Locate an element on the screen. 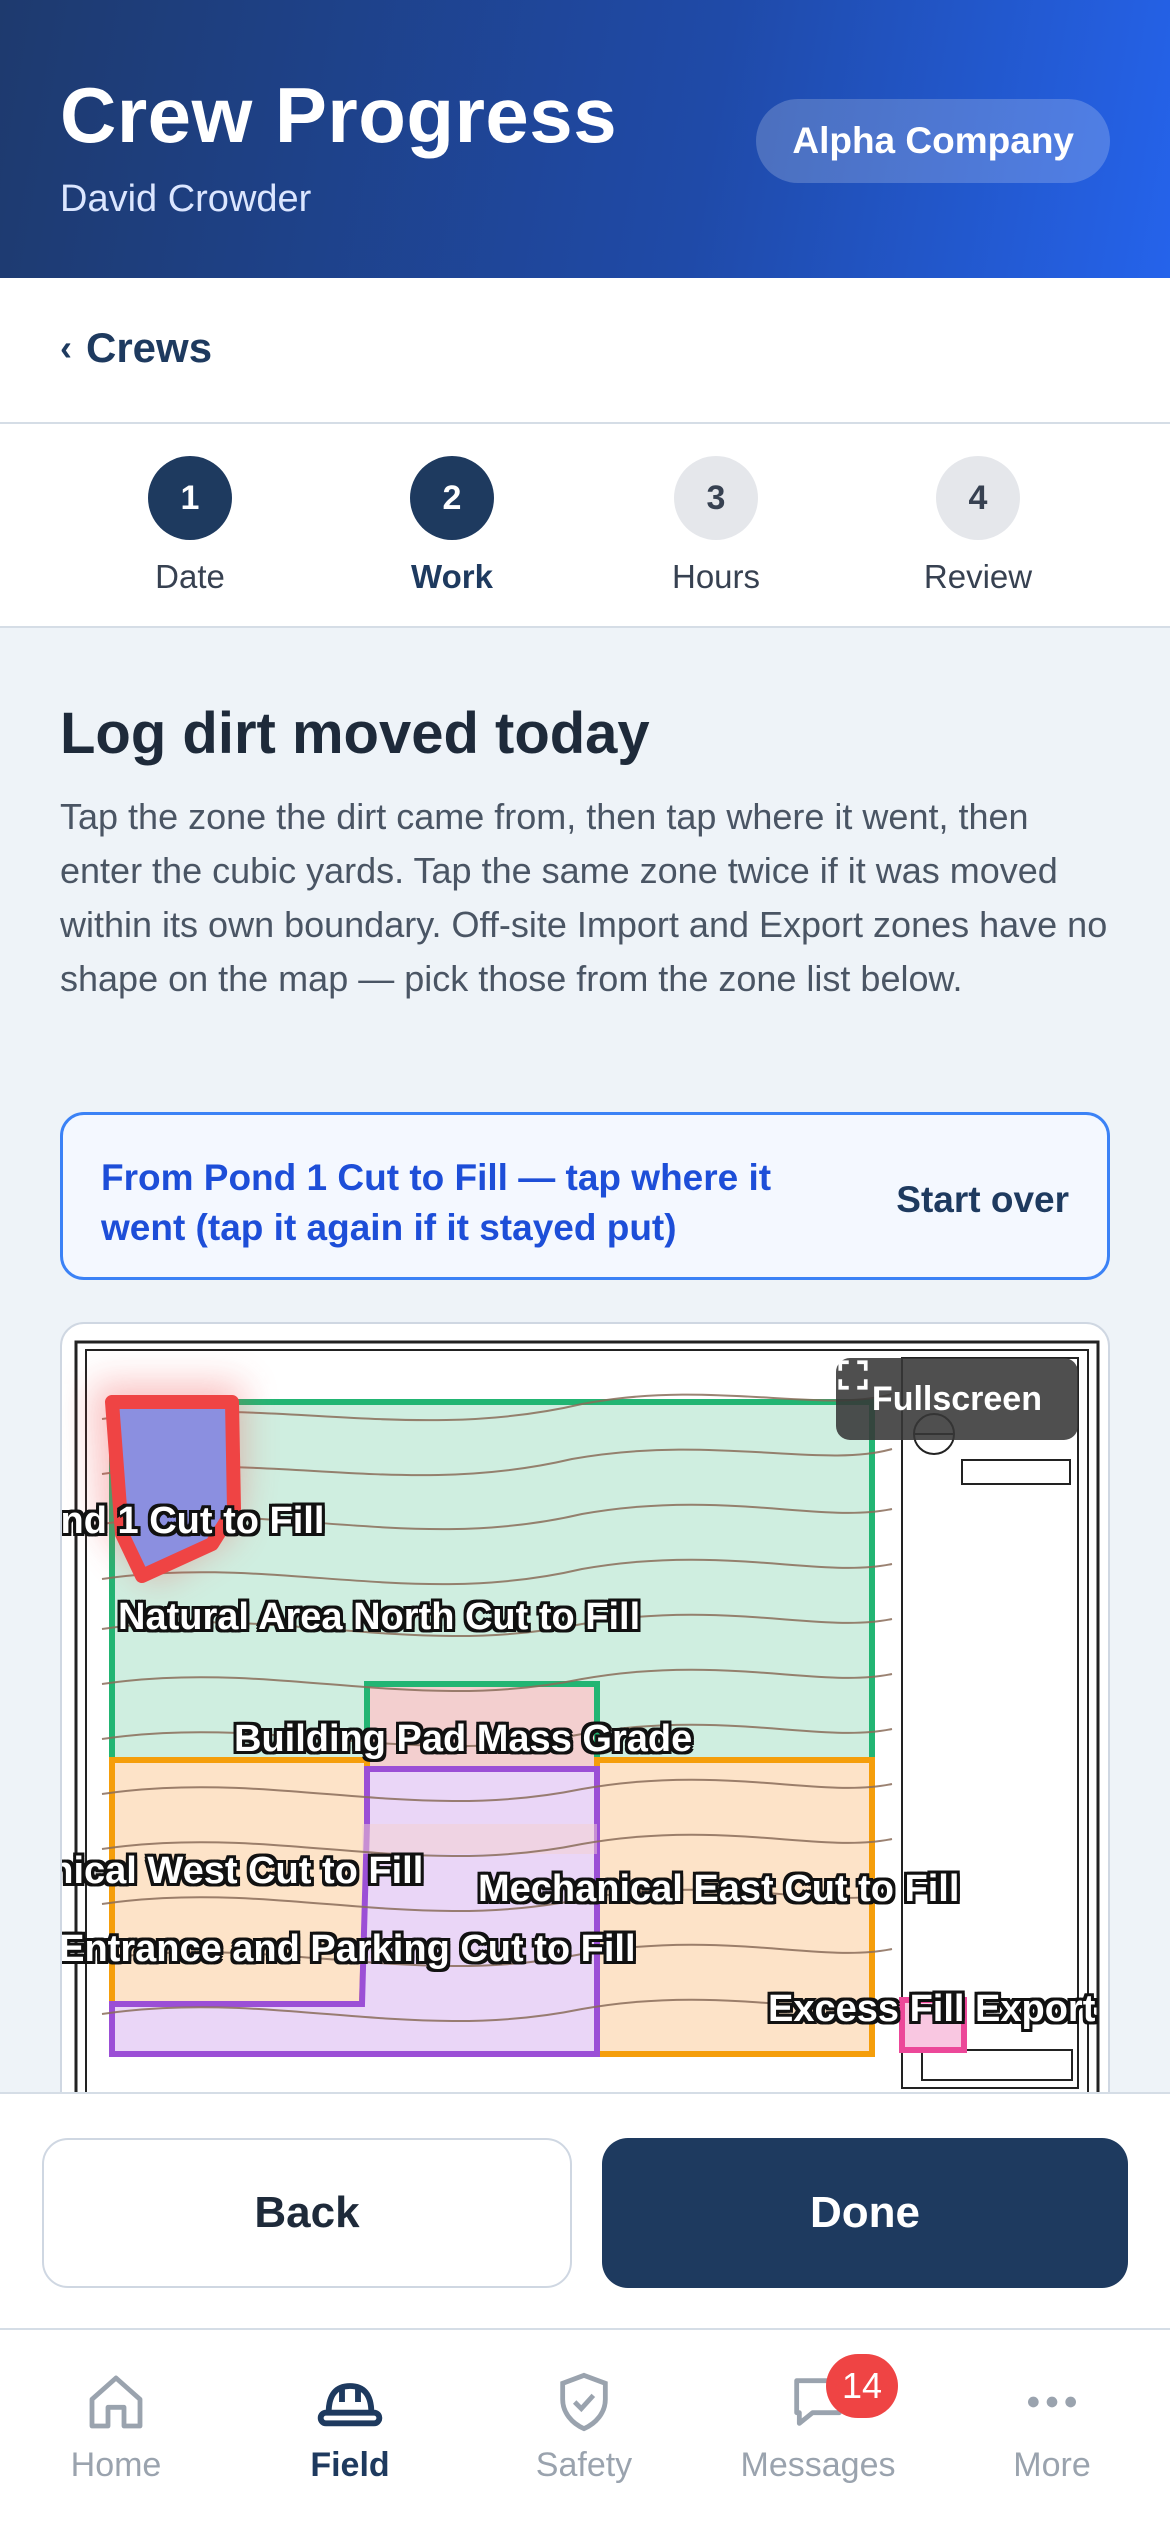  zone-label-building-pad: Building Pad Mass Grade is located at coordinates (463, 1739).